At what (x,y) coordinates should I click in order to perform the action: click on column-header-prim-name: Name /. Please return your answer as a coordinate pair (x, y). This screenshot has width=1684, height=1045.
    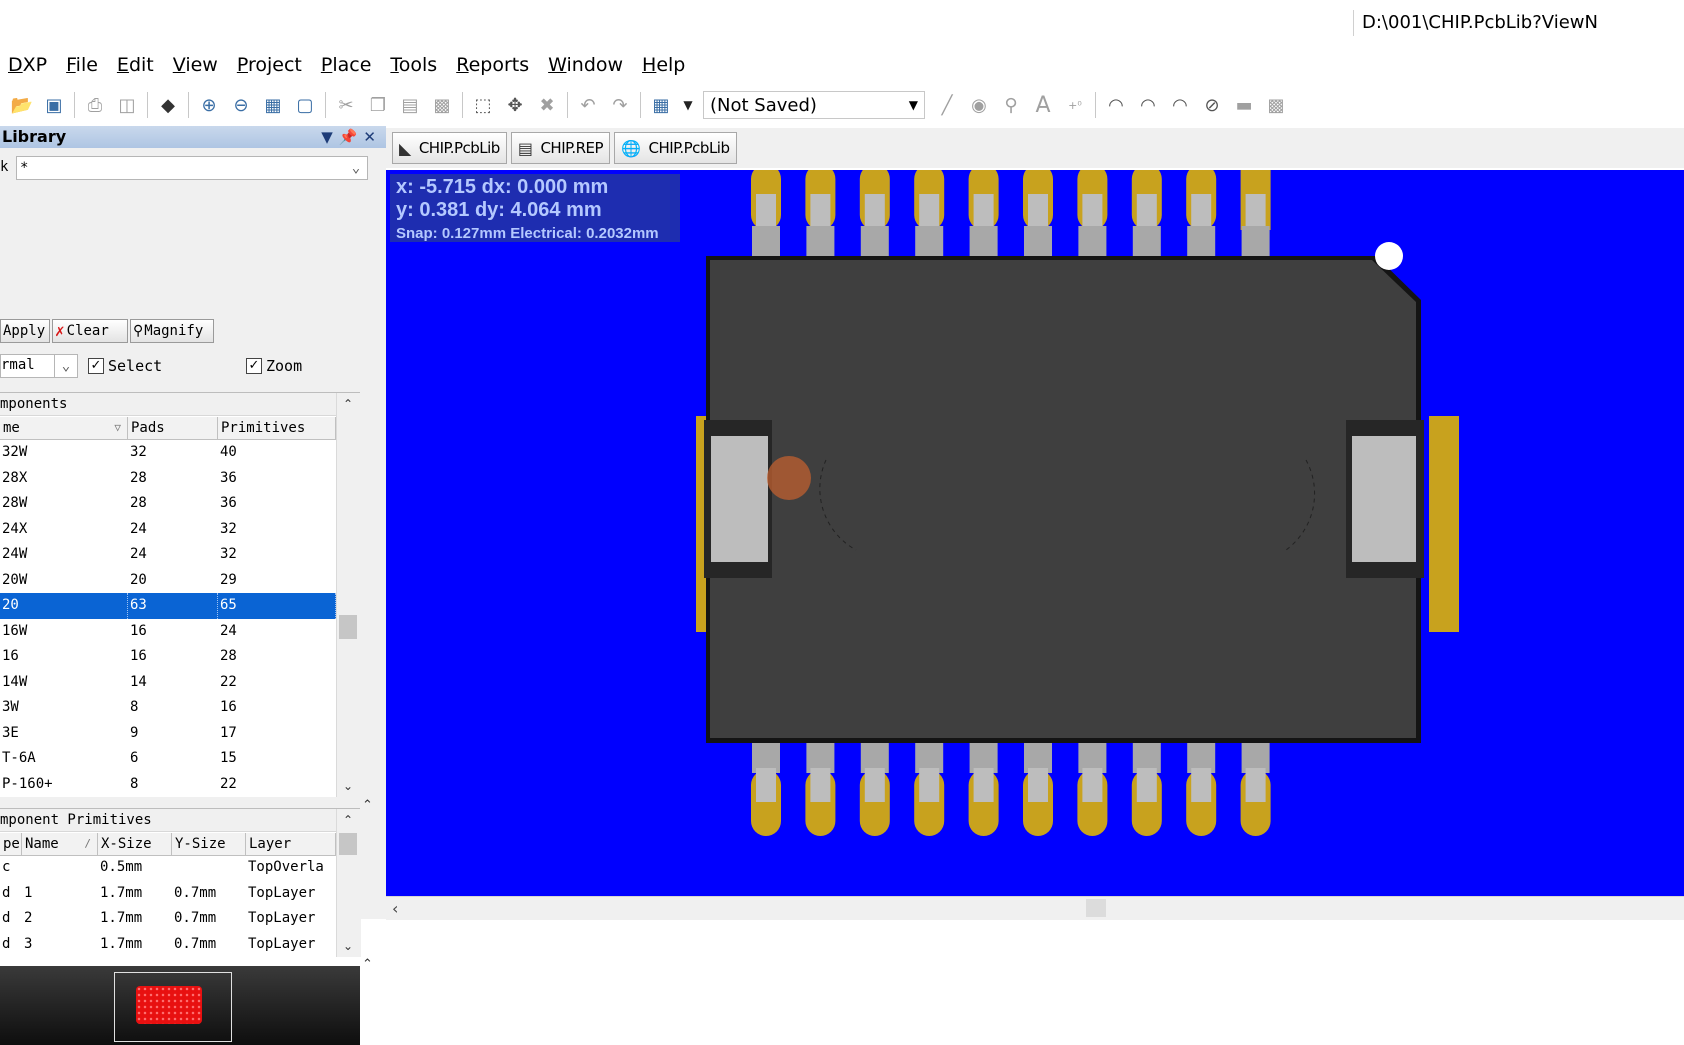
    Looking at the image, I should click on (60, 844).